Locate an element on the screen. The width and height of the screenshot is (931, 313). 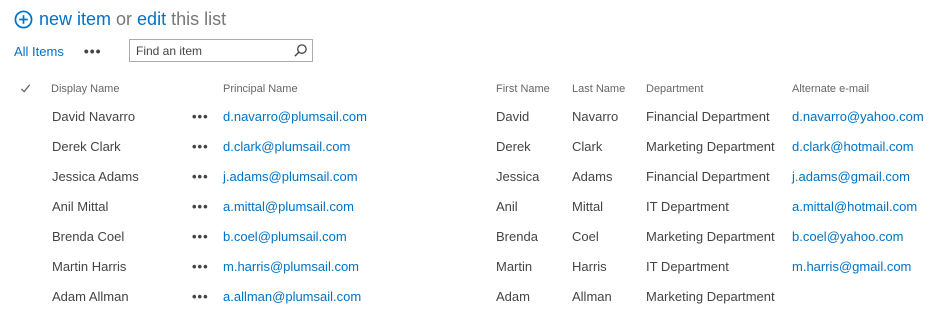
first-name-cell: Derek is located at coordinates (513, 146).